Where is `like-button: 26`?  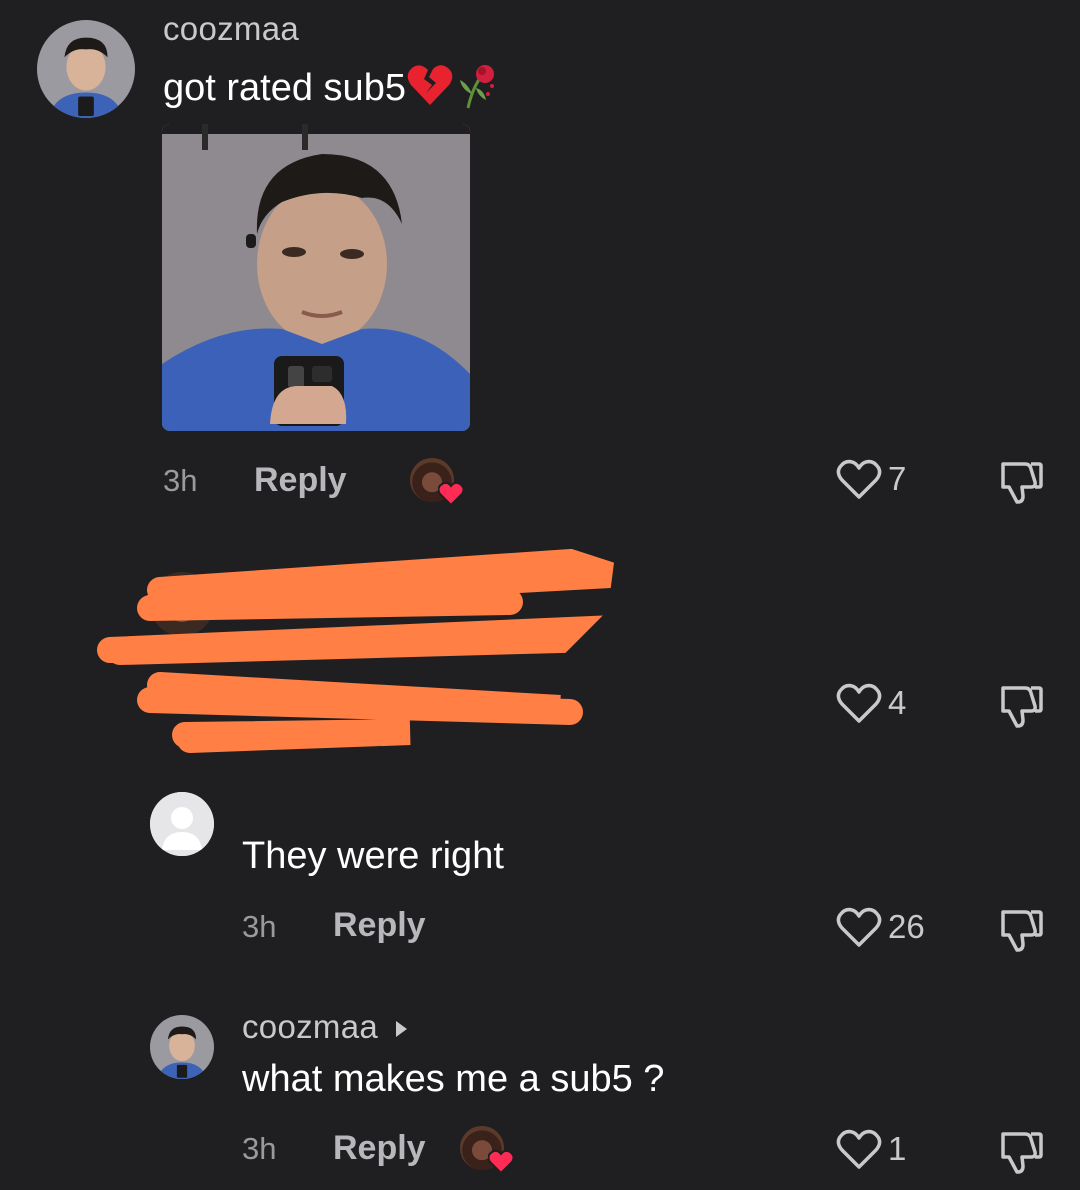
like-button: 26 is located at coordinates (880, 927).